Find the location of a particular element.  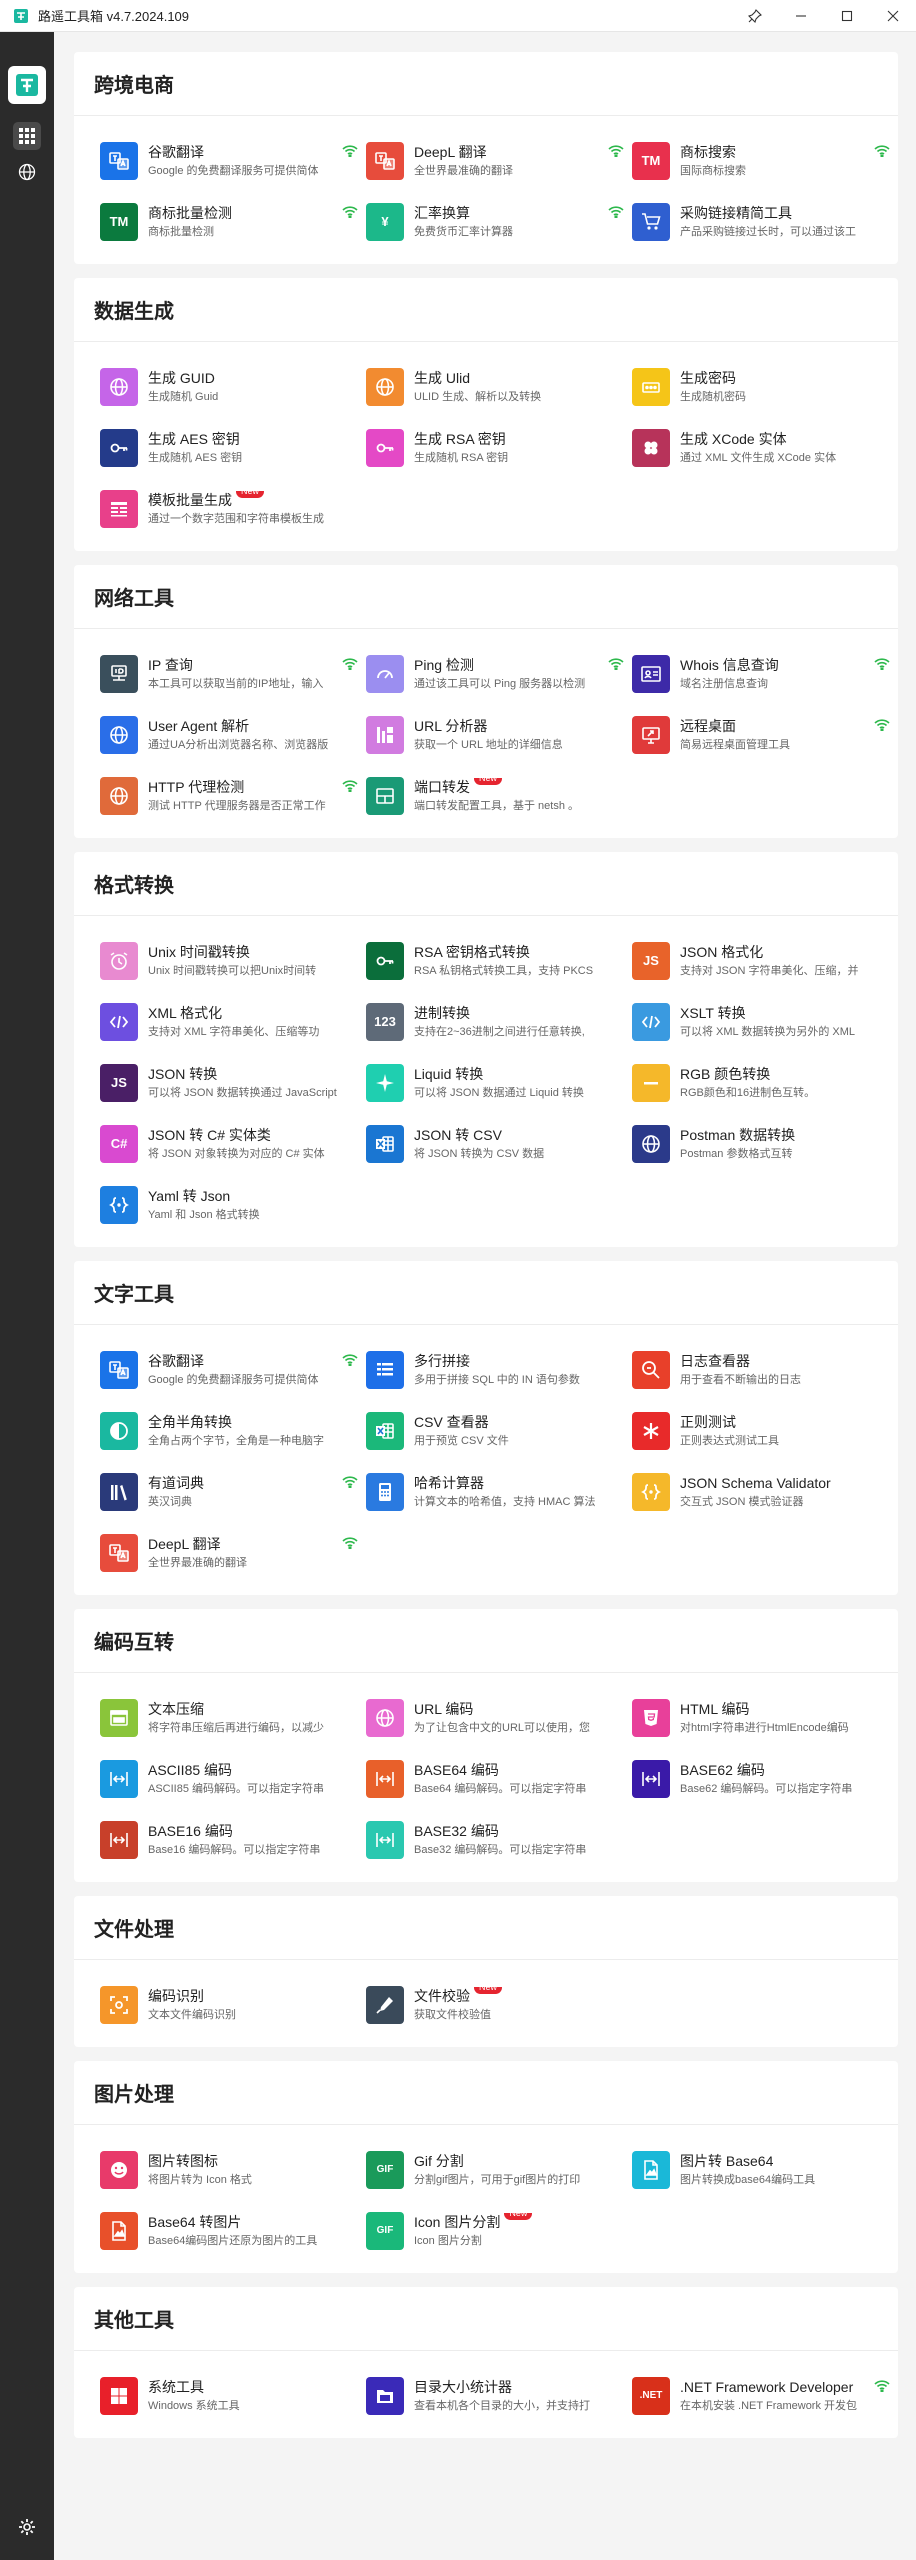

tool-tile: JSON 转 CSV 将 JSON 转换为 CSV 数据 is located at coordinates (499, 1143).